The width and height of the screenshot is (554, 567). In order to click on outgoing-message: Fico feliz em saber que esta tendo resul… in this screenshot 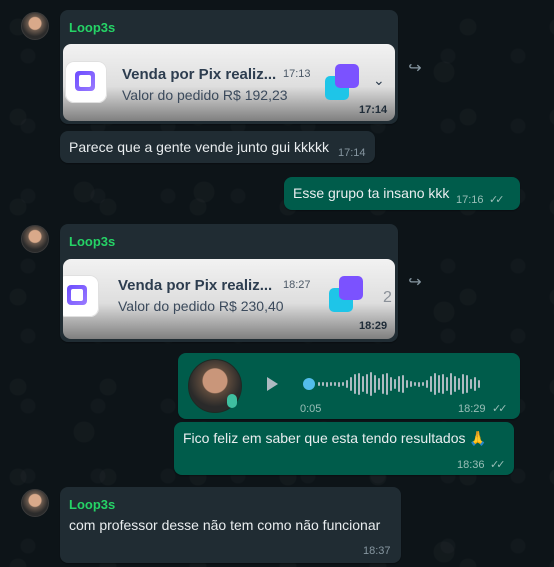, I will do `click(344, 448)`.